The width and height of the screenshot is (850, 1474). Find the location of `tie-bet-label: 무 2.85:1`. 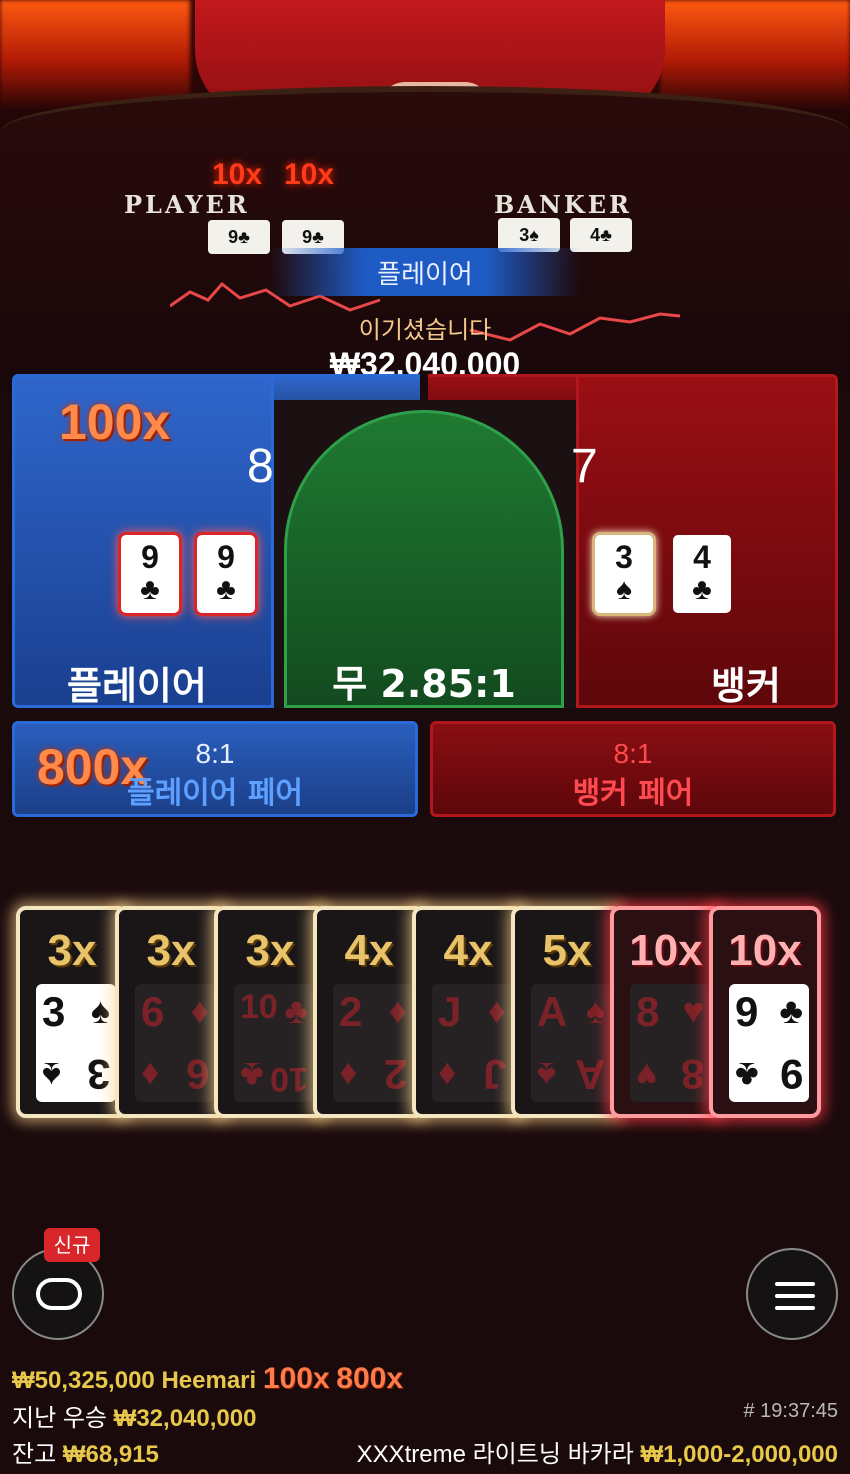

tie-bet-label: 무 2.85:1 is located at coordinates (424, 684).